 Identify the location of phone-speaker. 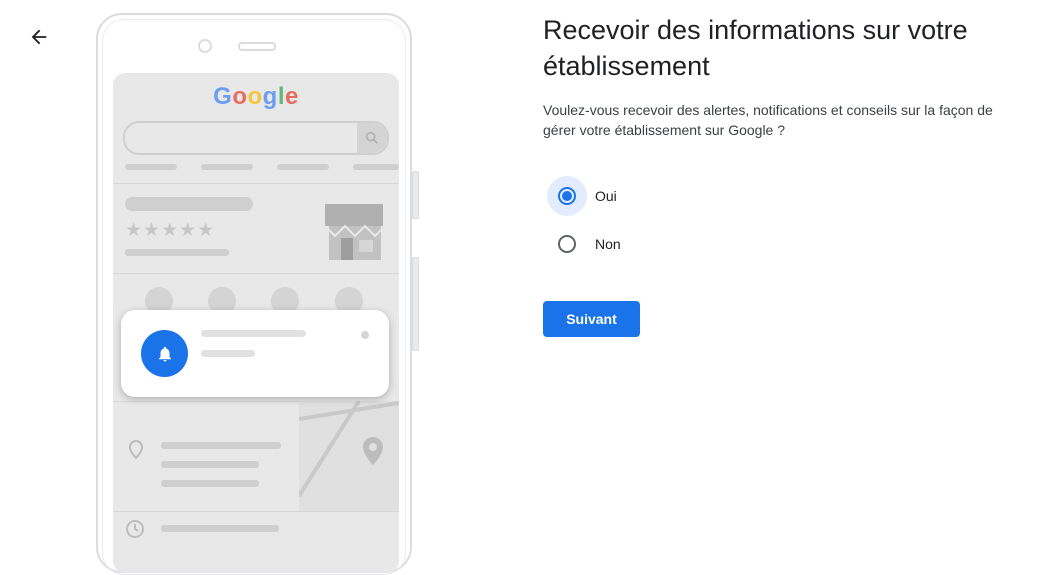
(257, 46).